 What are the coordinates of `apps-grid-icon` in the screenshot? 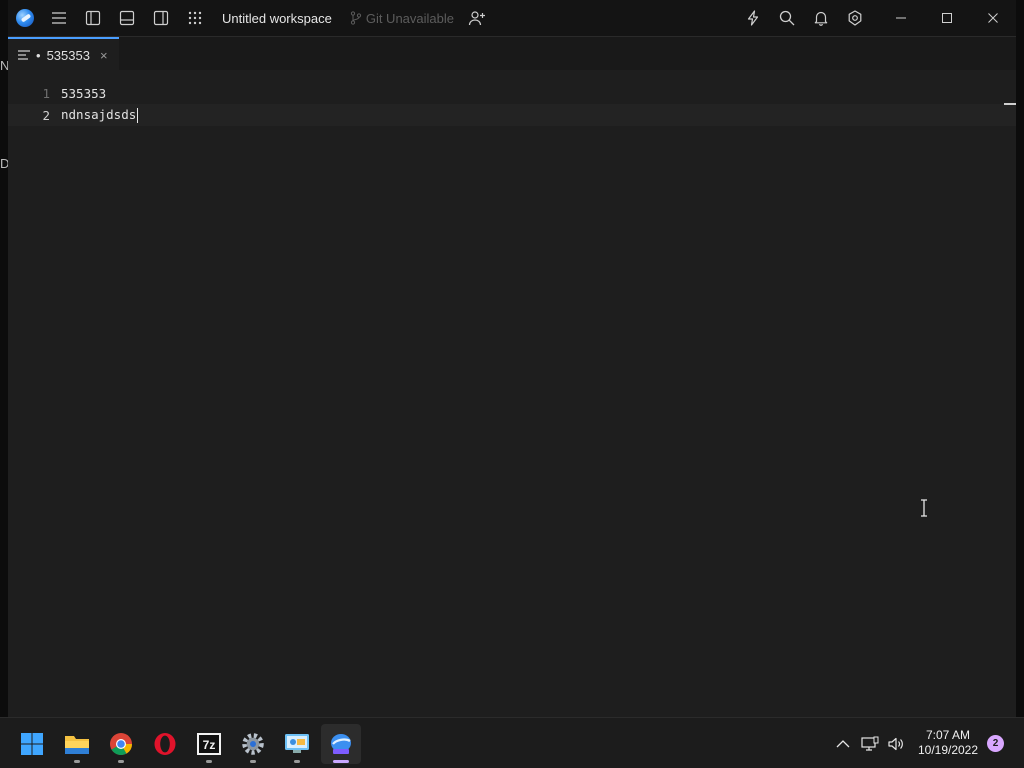 It's located at (195, 18).